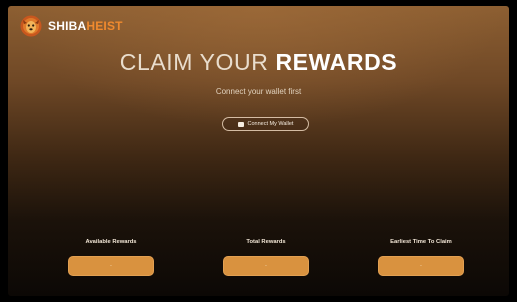  What do you see at coordinates (111, 266) in the screenshot?
I see `available-rewards-value: -` at bounding box center [111, 266].